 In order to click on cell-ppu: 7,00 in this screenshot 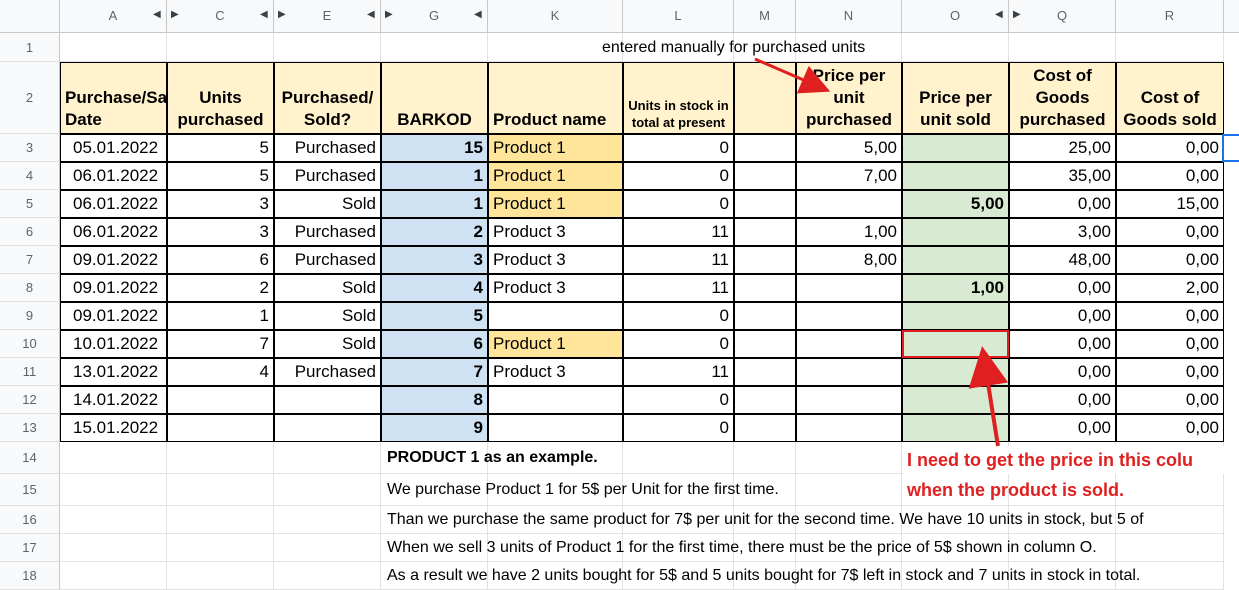, I will do `click(849, 176)`.